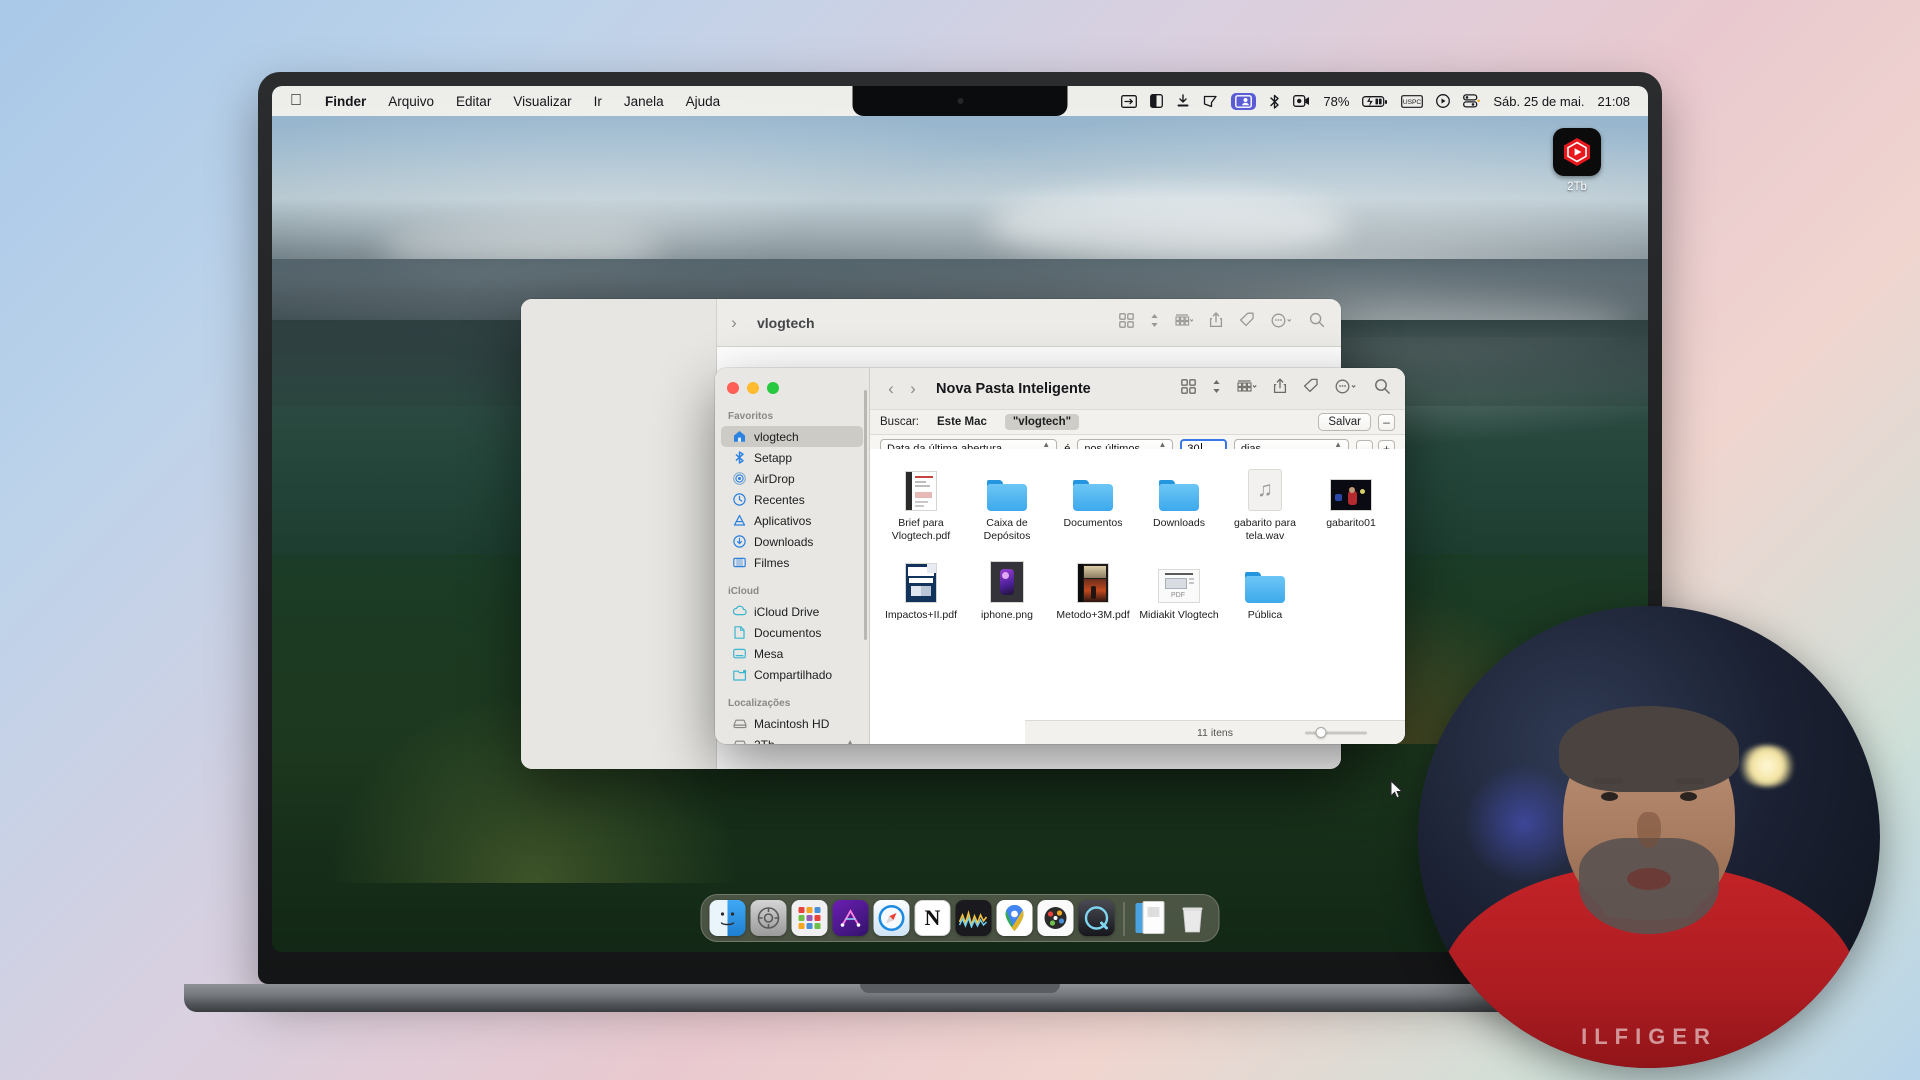  Describe the element at coordinates (1443, 101) in the screenshot. I see `control-center-icon` at that location.